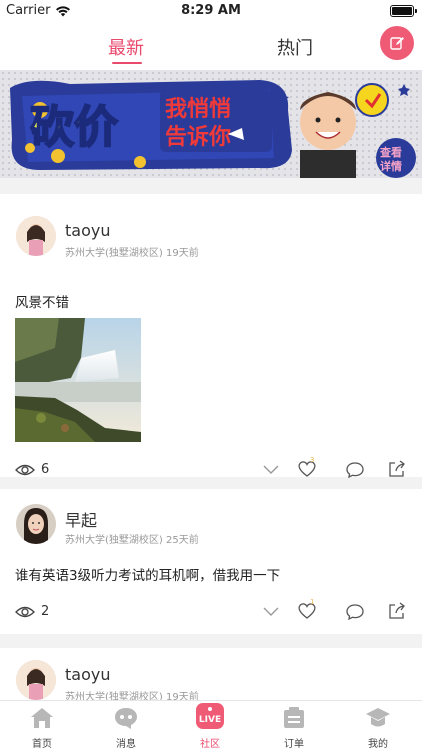 Image resolution: width=422 pixels, height=750 pixels. I want to click on post-time: 19天前, so click(182, 253).